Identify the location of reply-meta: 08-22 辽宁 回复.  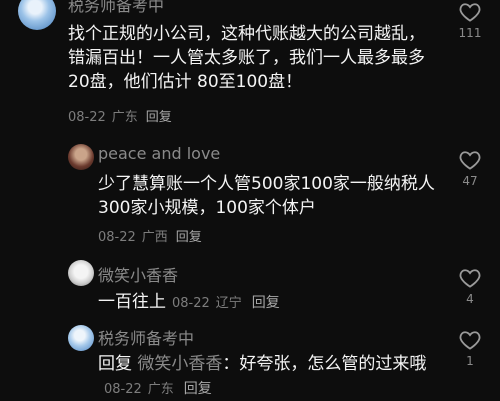
(226, 303).